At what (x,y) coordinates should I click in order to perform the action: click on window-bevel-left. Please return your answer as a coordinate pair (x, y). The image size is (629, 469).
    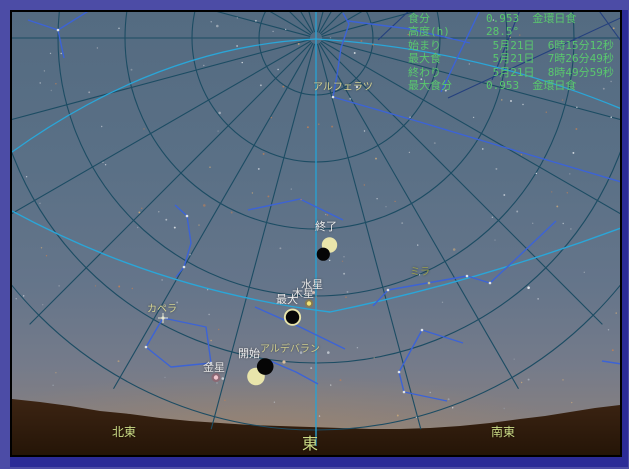
    Looking at the image, I should click on (5, 234).